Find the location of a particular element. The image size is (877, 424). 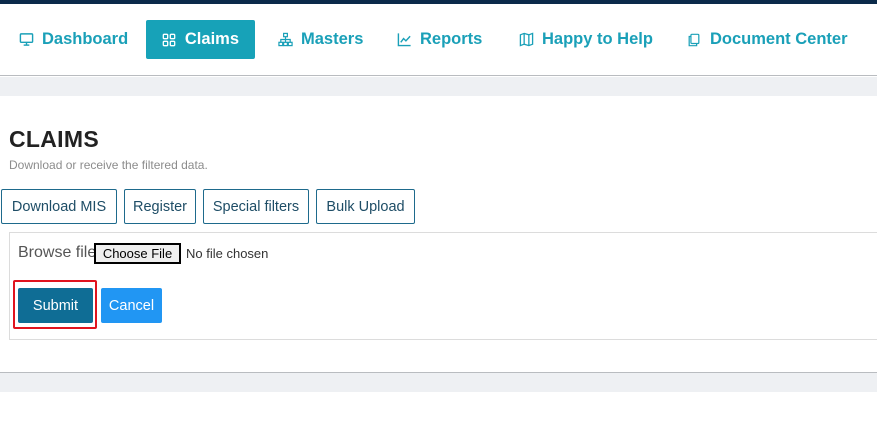

grid-icon is located at coordinates (169, 40).